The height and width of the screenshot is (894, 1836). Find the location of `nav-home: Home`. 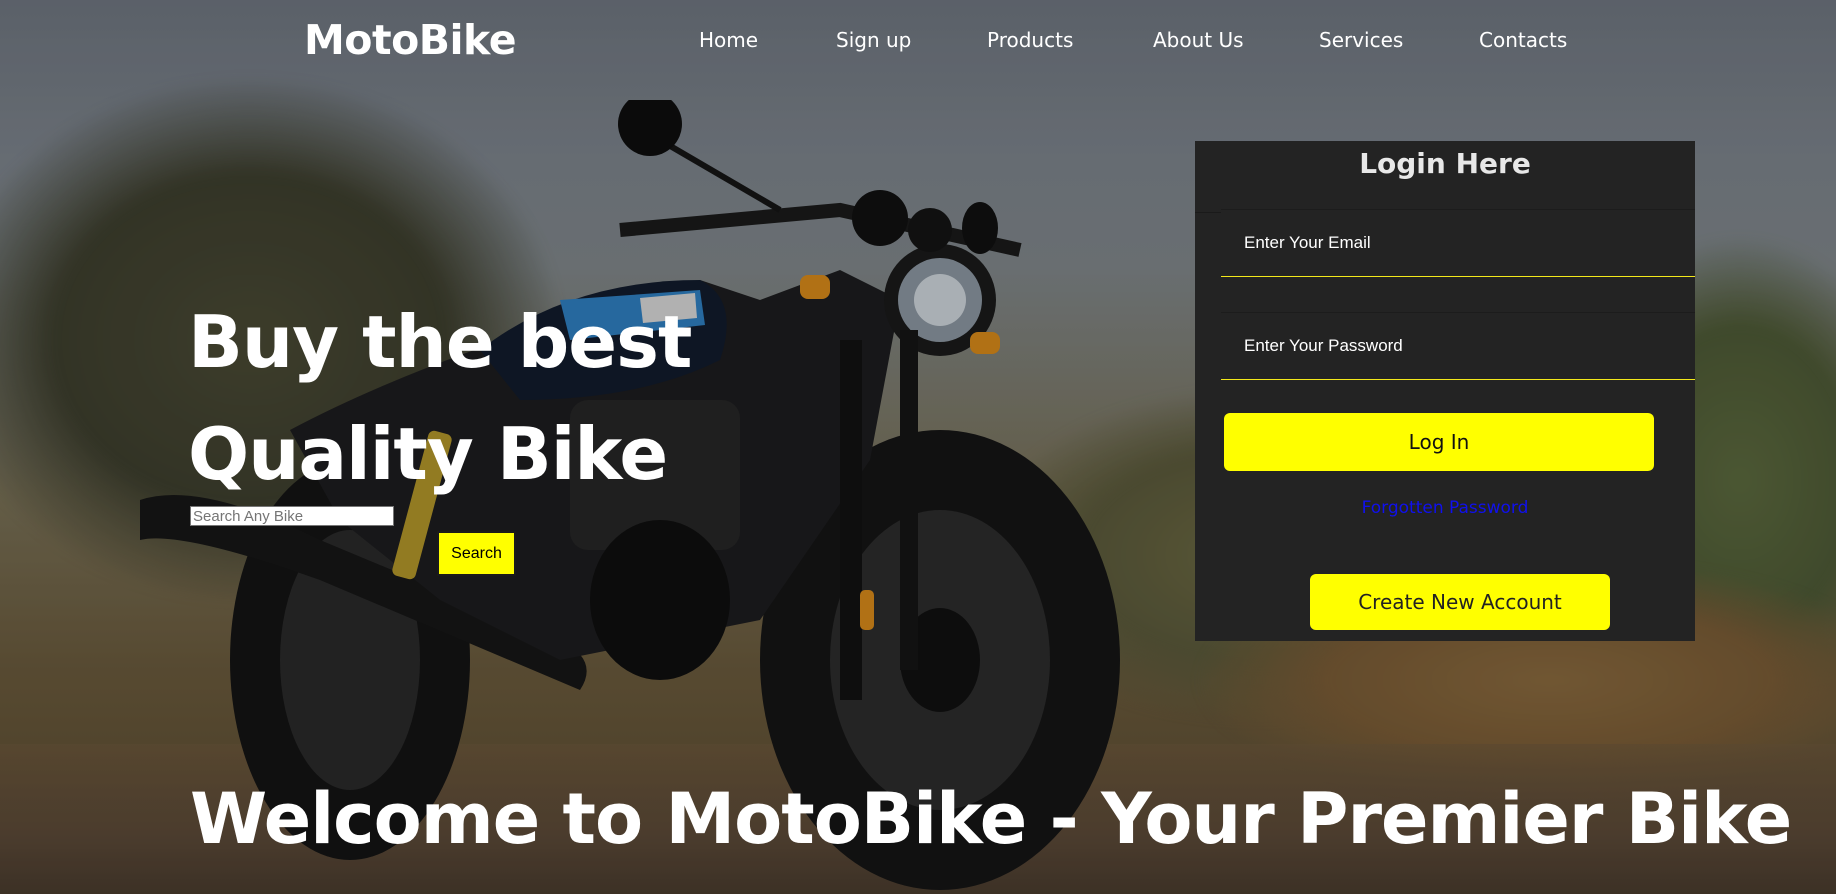

nav-home: Home is located at coordinates (728, 40).